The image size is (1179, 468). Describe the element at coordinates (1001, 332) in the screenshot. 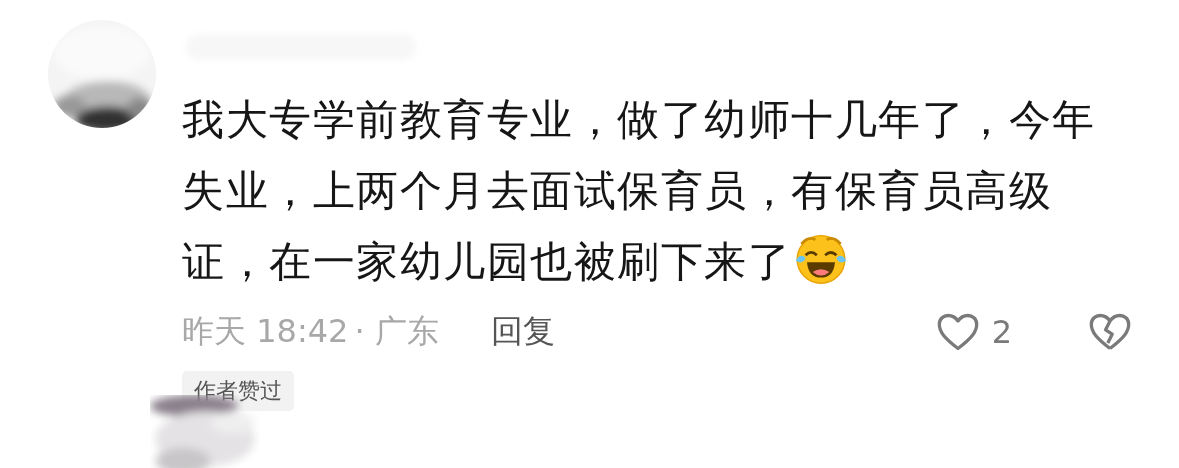

I see `like-count: 2` at that location.